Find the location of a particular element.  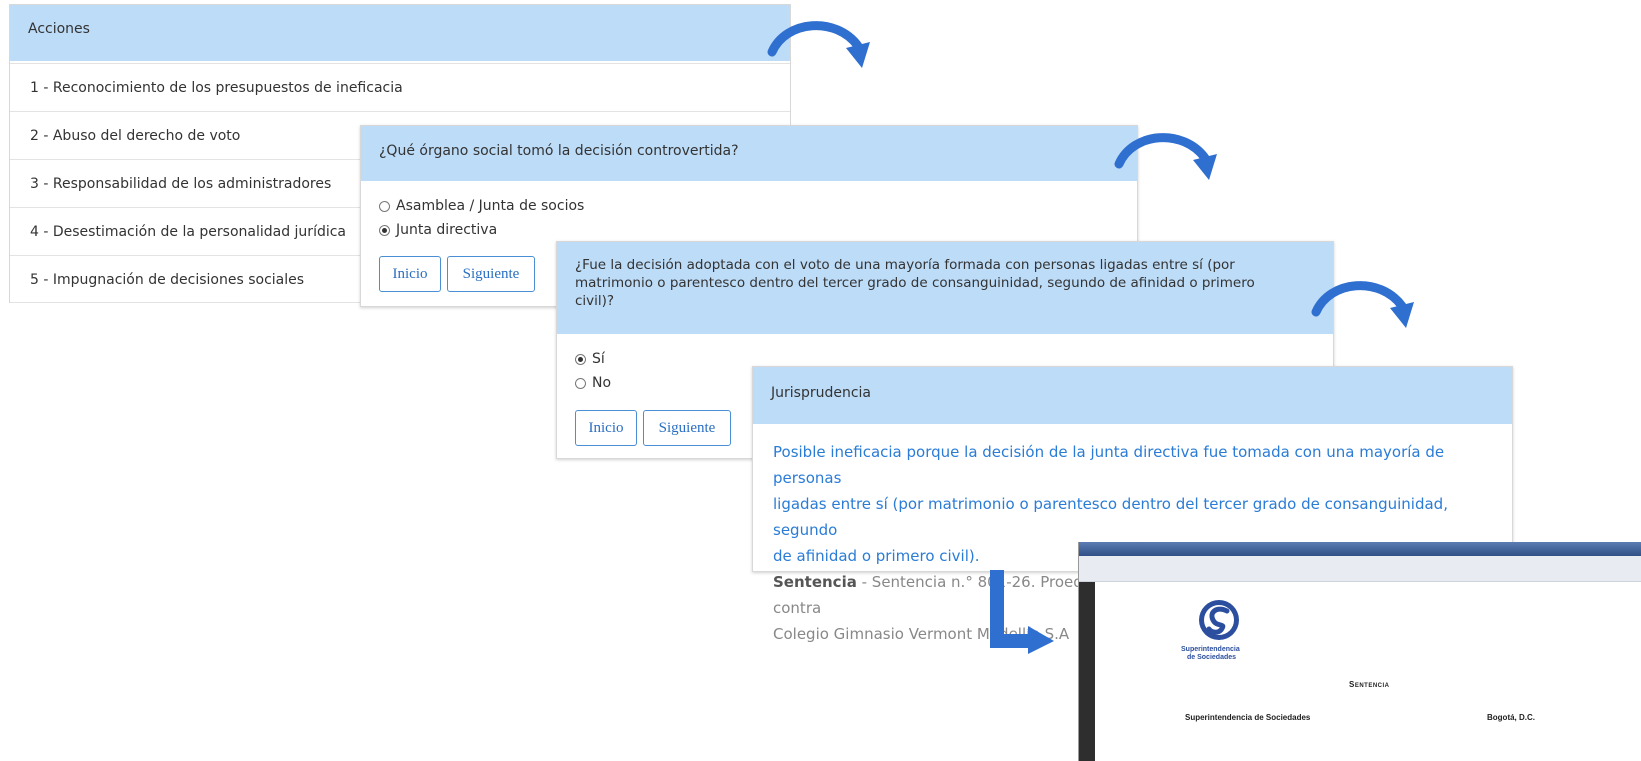

question2-title-line3: civil)? is located at coordinates (595, 301).